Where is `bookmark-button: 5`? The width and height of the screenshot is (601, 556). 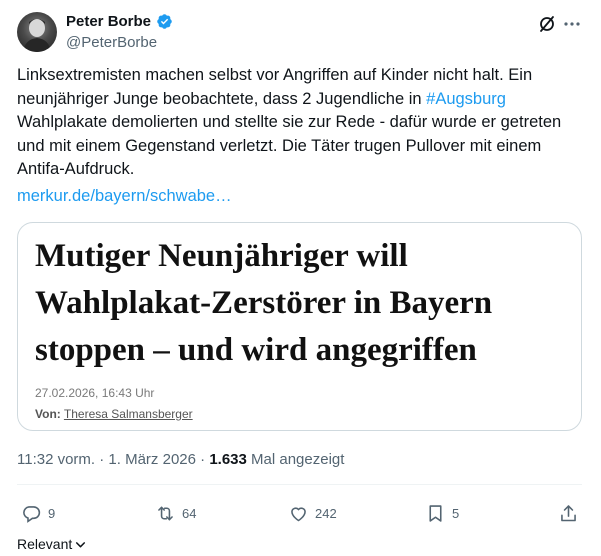
bookmark-button: 5 is located at coordinates (442, 513).